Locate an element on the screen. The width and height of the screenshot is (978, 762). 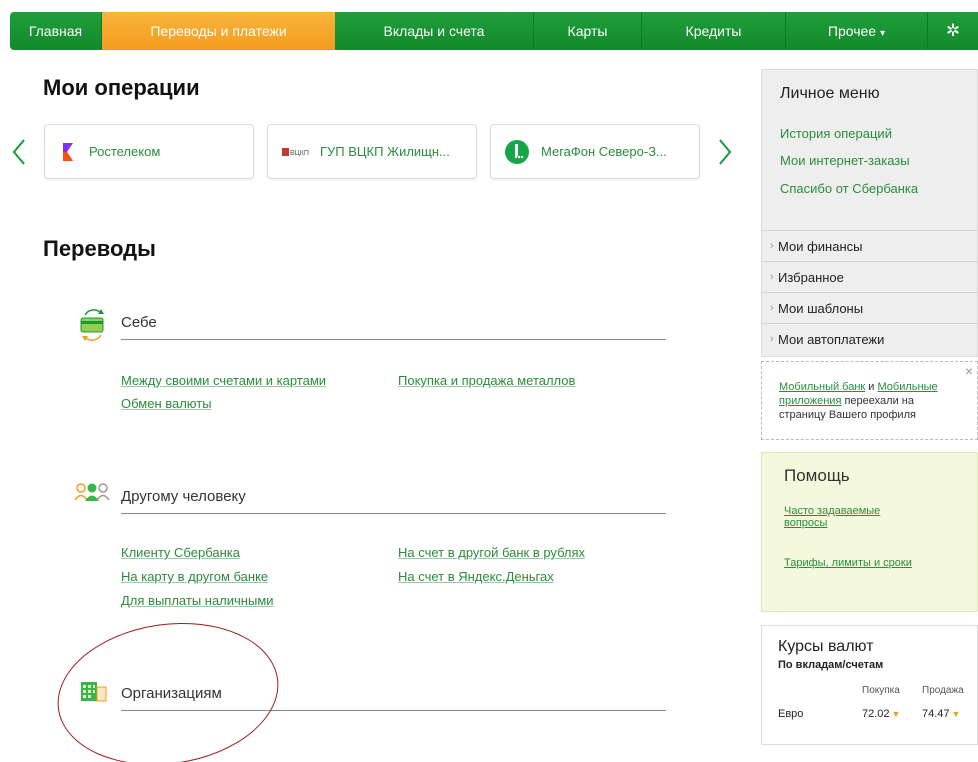
rates-col-sell: Продажа is located at coordinates (943, 690).